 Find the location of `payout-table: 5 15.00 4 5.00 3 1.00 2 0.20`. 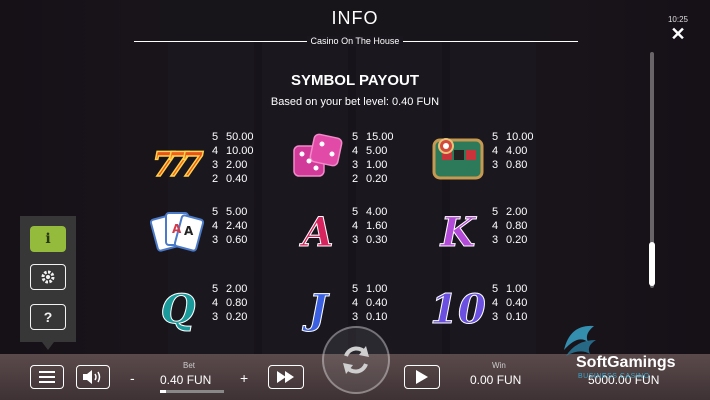

payout-table: 5 15.00 4 5.00 3 1.00 2 0.20 is located at coordinates (373, 158).